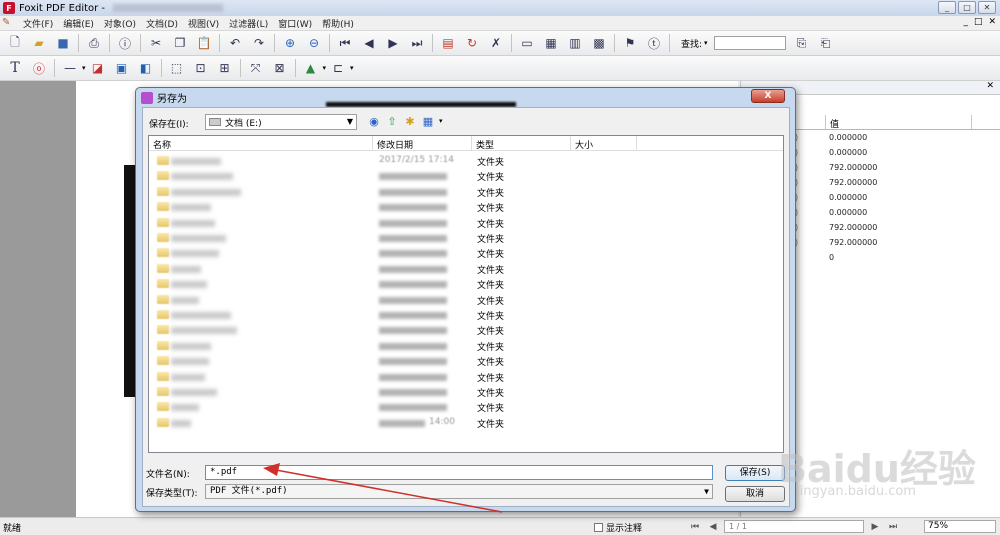 The image size is (1000, 535). What do you see at coordinates (15, 68) in the screenshot?
I see `text-tool-icon: T` at bounding box center [15, 68].